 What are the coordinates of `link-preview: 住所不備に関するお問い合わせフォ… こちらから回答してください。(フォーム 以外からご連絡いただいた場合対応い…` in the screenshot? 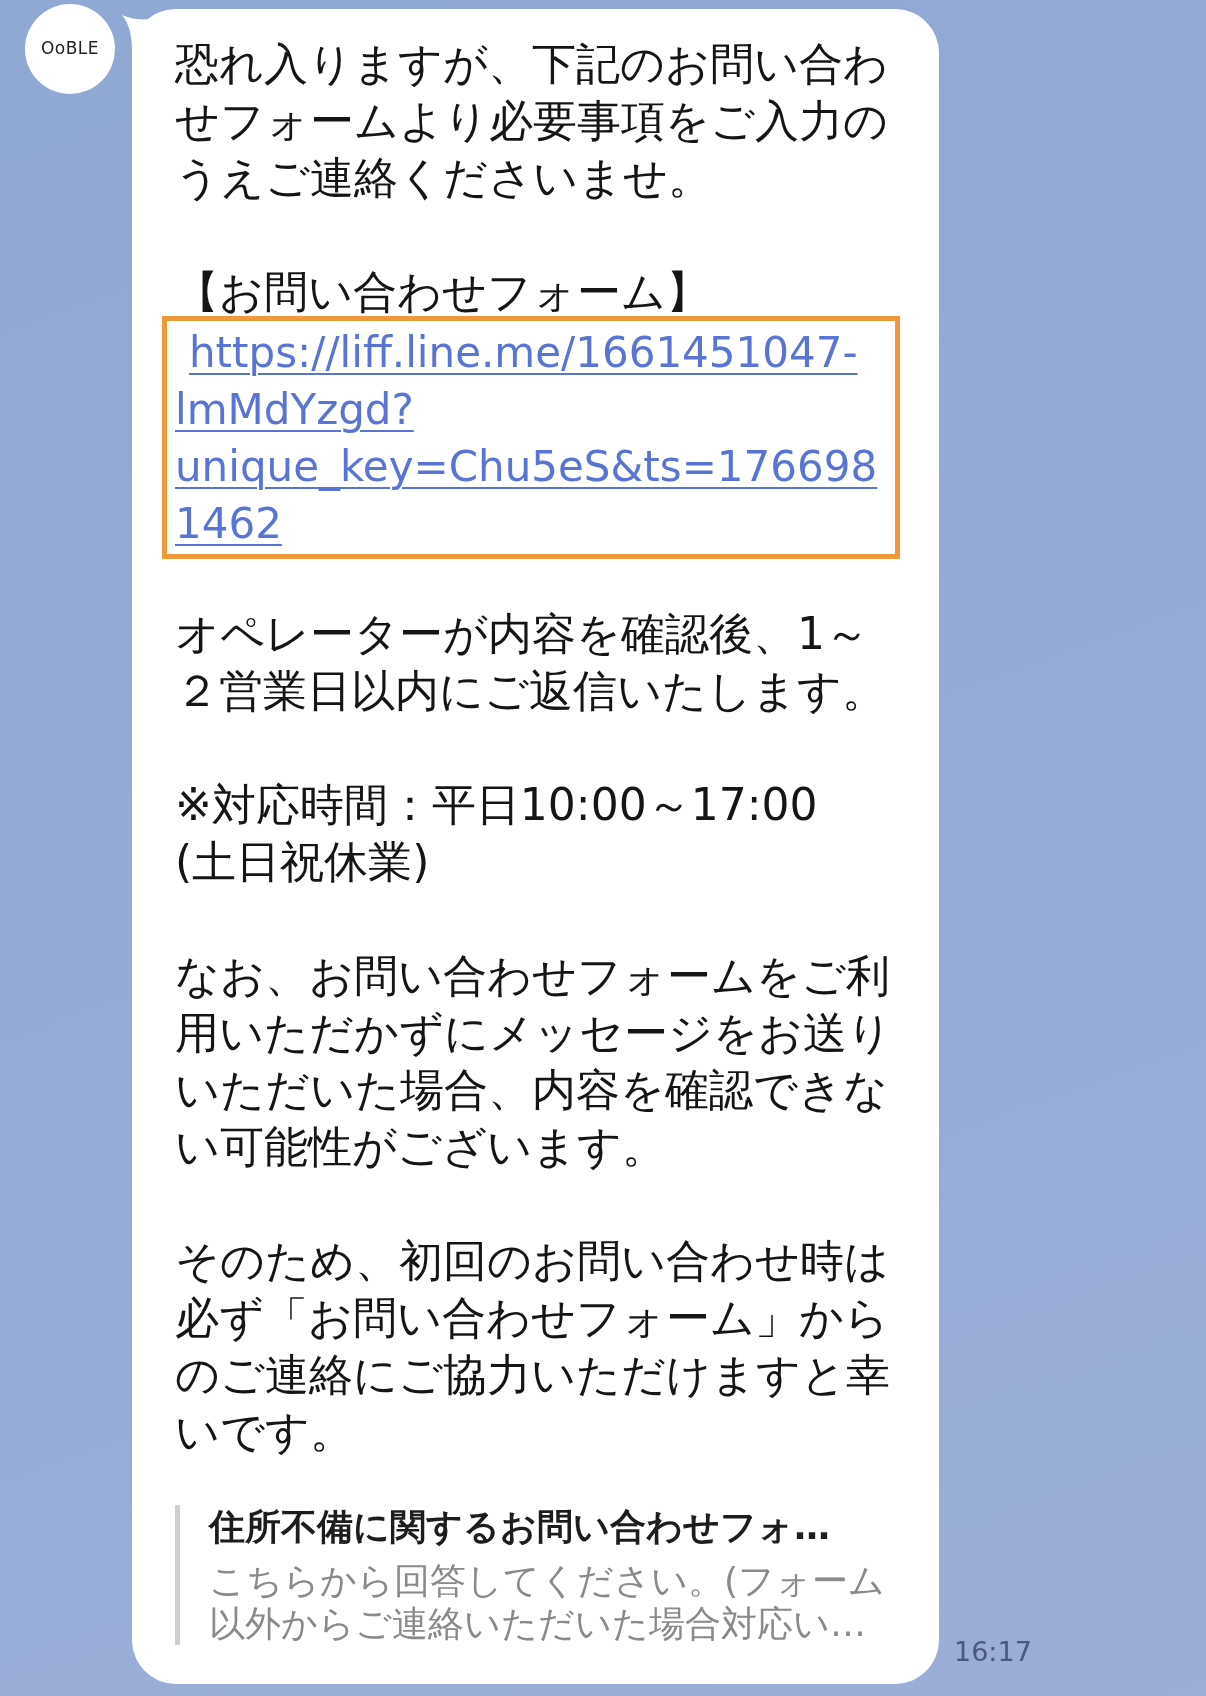 It's located at (535, 1575).